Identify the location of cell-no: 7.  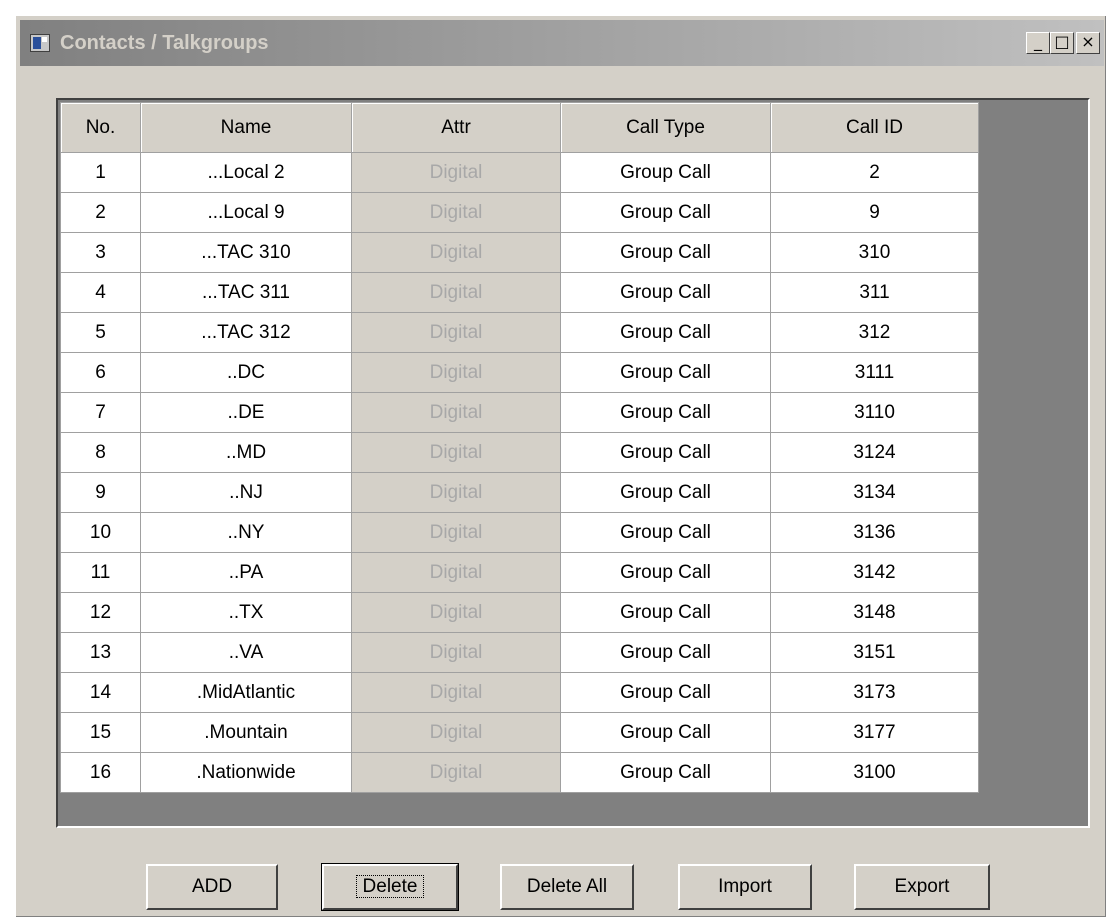
(100, 412).